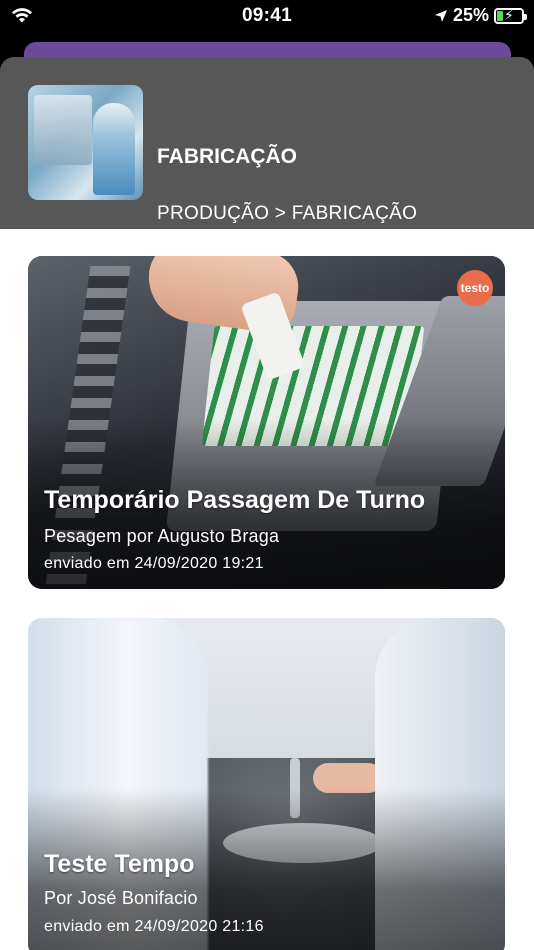 The width and height of the screenshot is (534, 950). What do you see at coordinates (114, 149) in the screenshot?
I see `thumbnail-person` at bounding box center [114, 149].